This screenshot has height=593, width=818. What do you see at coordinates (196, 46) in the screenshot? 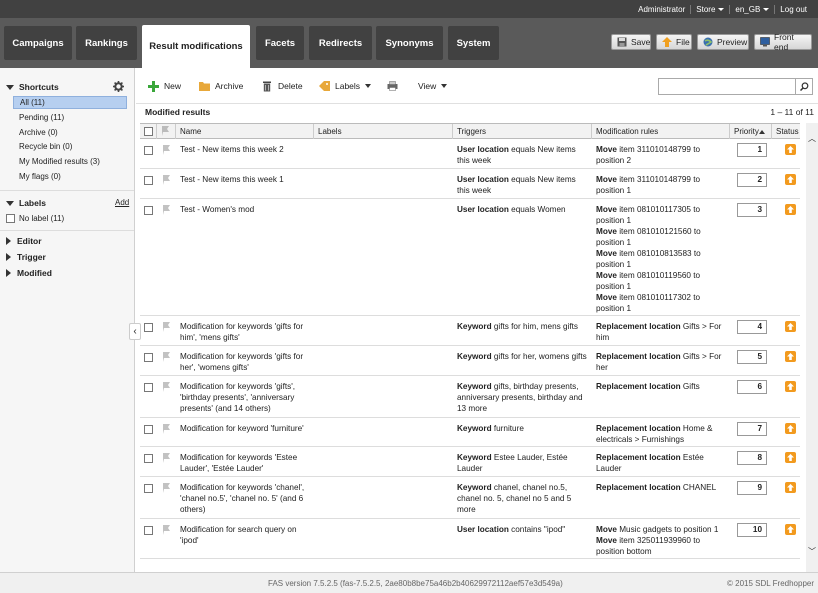
I see `tab-result-modifications: Result modifications` at bounding box center [196, 46].